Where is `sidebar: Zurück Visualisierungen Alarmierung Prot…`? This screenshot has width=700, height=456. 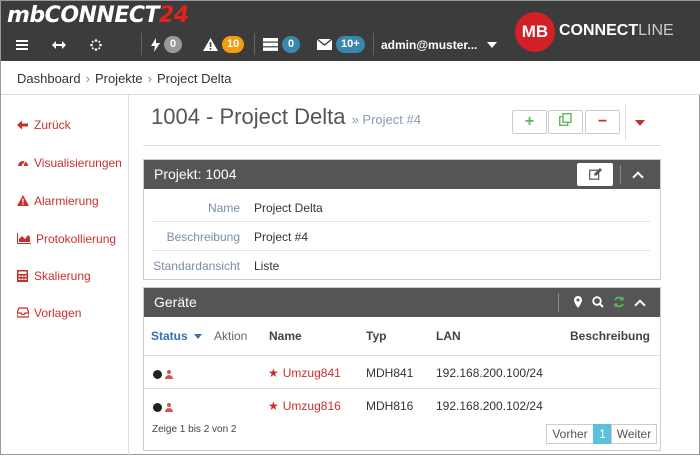 sidebar: Zurück Visualisierungen Alarmierung Prot… is located at coordinates (65, 275).